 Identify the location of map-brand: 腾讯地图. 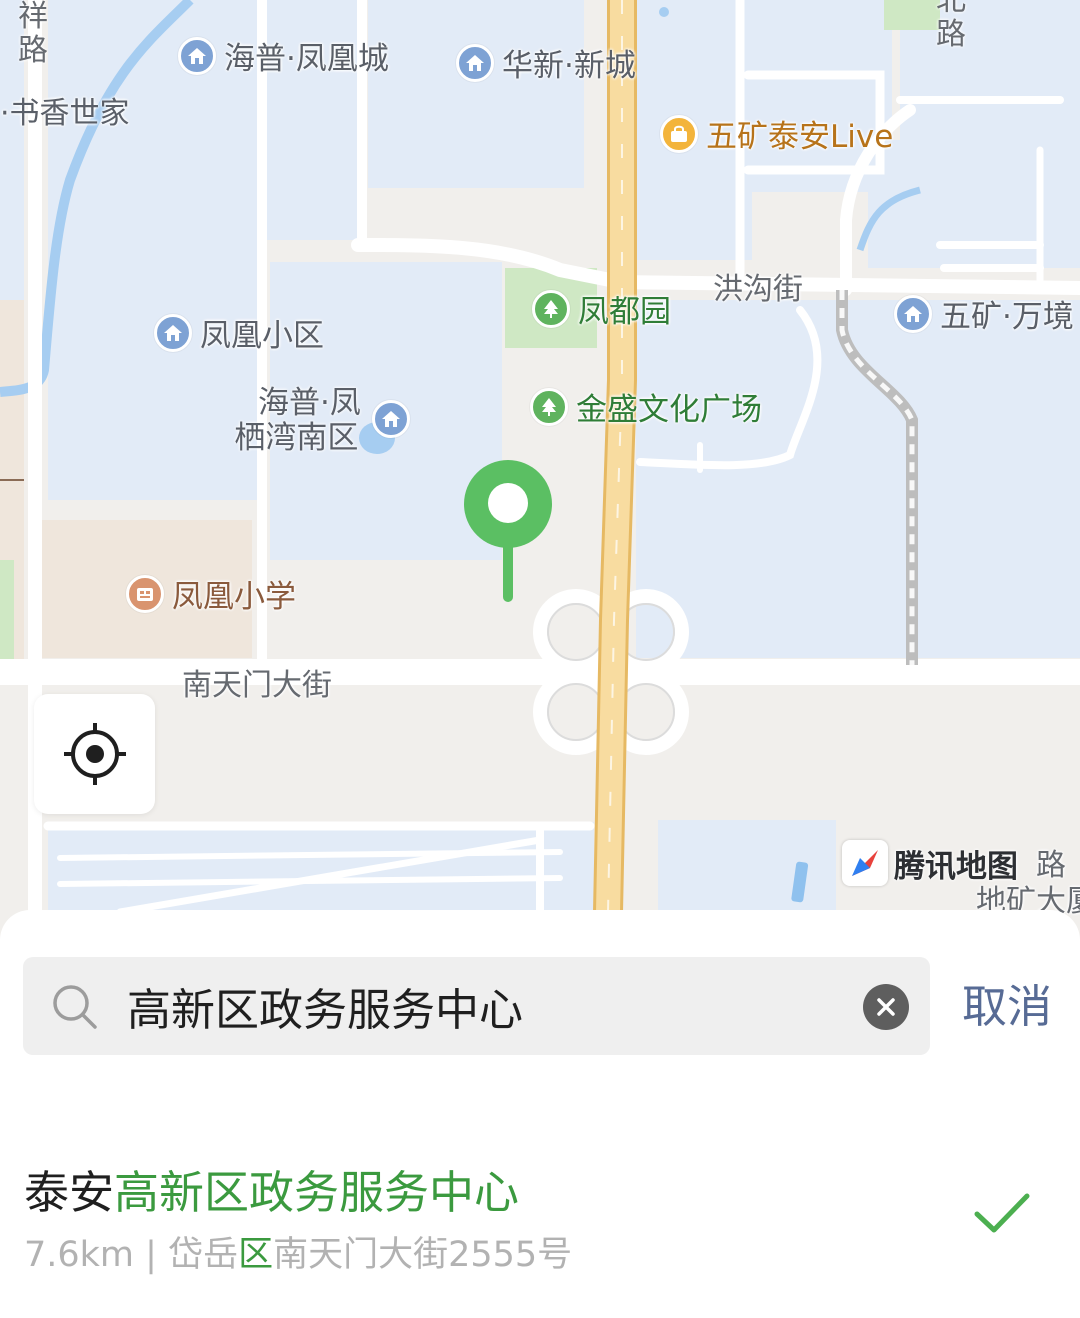
(930, 863).